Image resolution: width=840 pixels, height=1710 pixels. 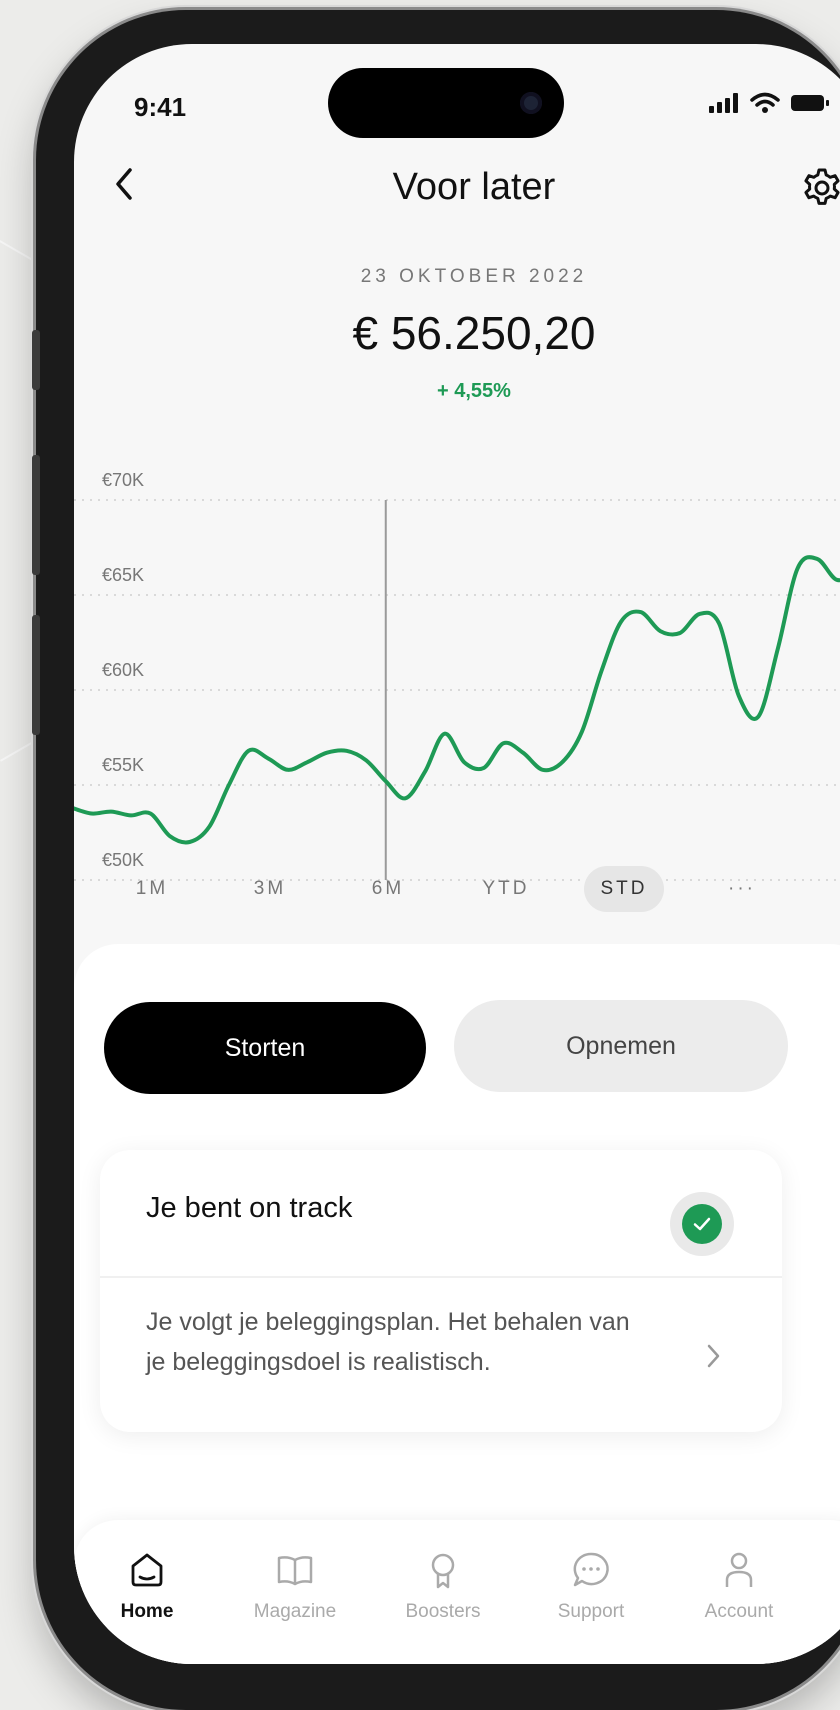 What do you see at coordinates (147, 1570) in the screenshot?
I see `home-icon` at bounding box center [147, 1570].